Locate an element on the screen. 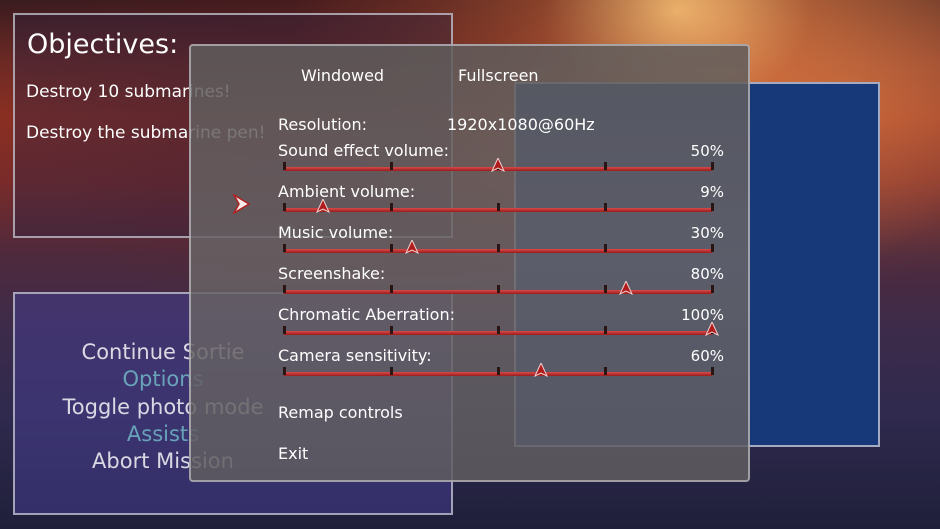 The image size is (940, 529). ambient-volume-slider is located at coordinates (498, 206).